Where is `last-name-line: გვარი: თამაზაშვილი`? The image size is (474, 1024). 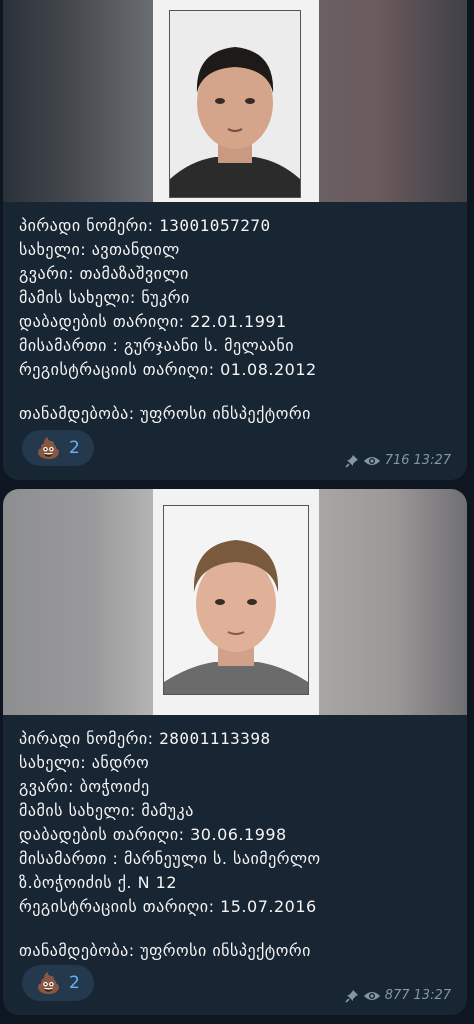
last-name-line: გვარი: თამაზაშვილი is located at coordinates (104, 273).